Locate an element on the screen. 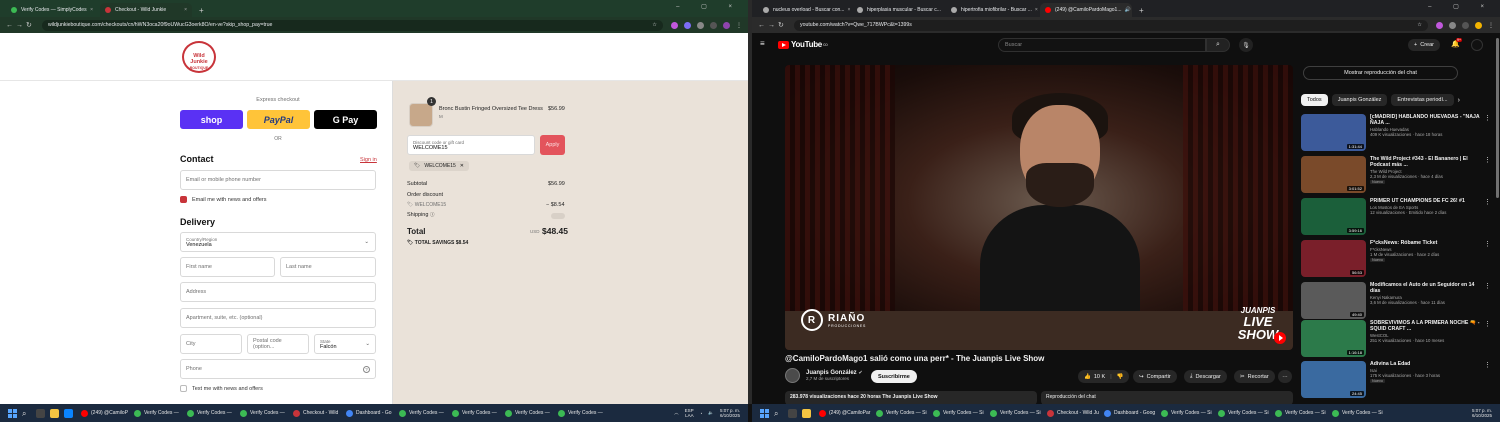  scrollbar is located at coordinates (1497, 118).